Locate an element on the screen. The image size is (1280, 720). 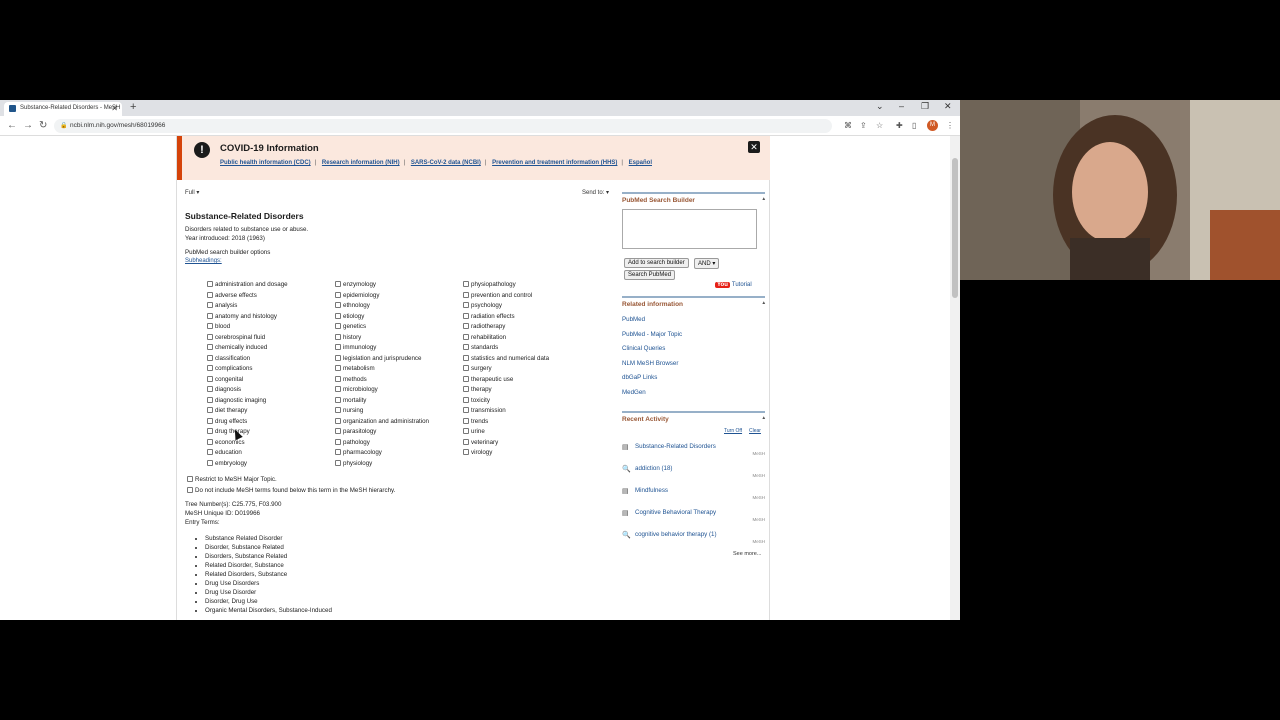
subheading-checkbox: methods is located at coordinates (351, 379).